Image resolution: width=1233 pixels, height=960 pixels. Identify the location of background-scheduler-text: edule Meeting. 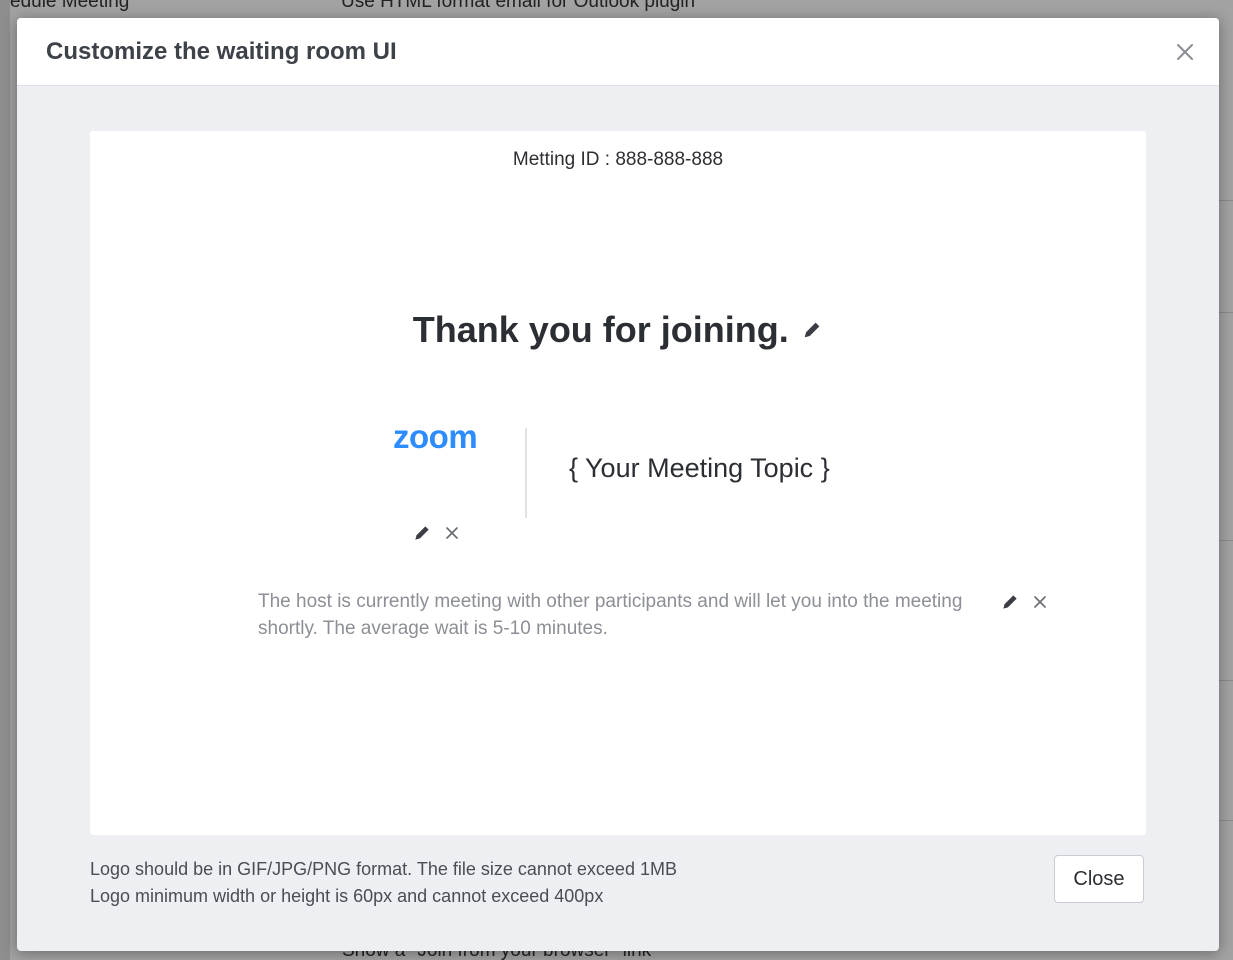
(70, 6).